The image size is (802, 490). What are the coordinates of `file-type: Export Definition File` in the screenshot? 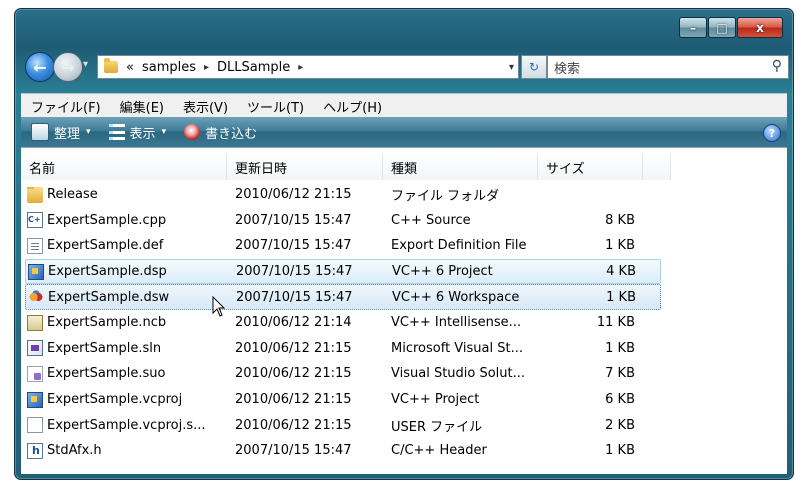 It's located at (459, 246).